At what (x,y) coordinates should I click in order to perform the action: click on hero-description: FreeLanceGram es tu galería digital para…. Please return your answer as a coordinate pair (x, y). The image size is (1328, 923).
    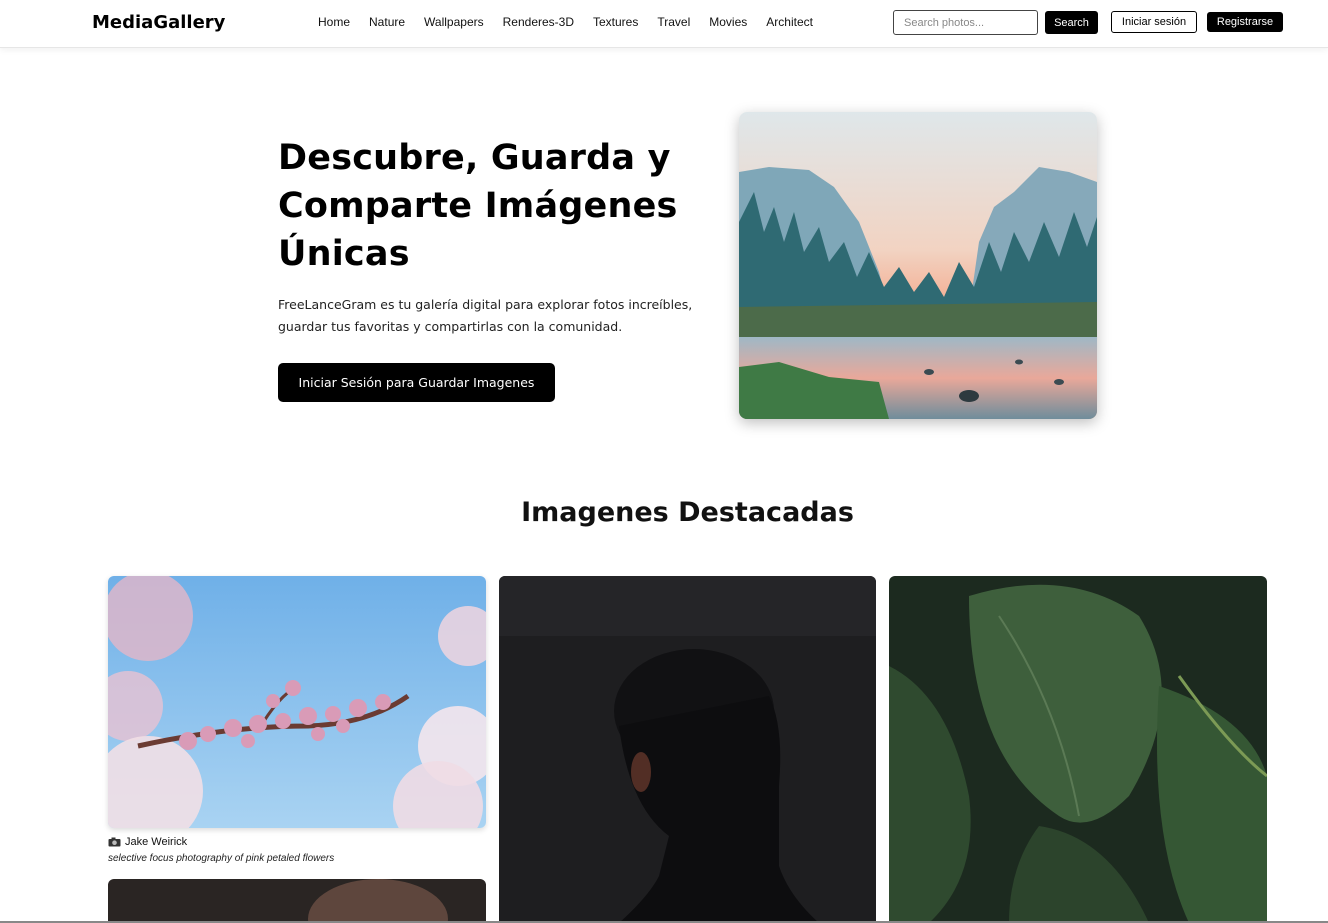
    Looking at the image, I should click on (485, 315).